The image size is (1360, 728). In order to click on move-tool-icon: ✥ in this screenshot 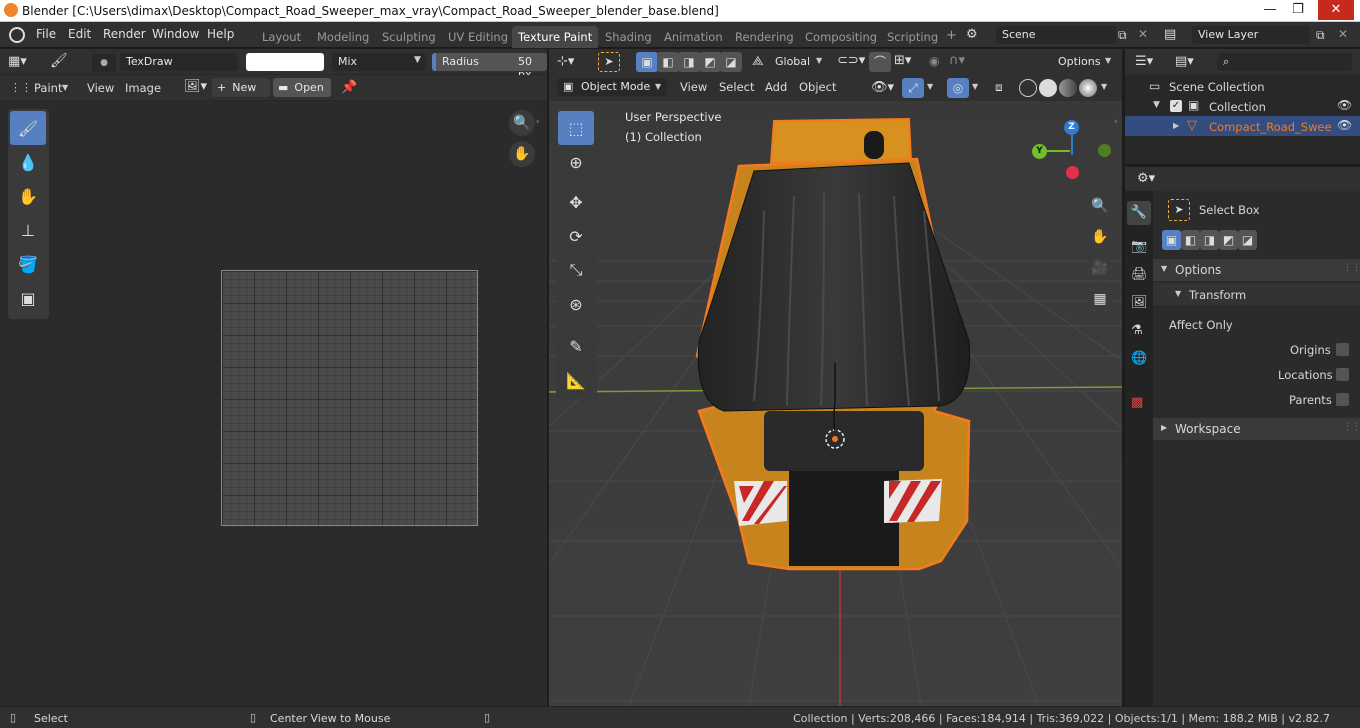, I will do `click(576, 202)`.